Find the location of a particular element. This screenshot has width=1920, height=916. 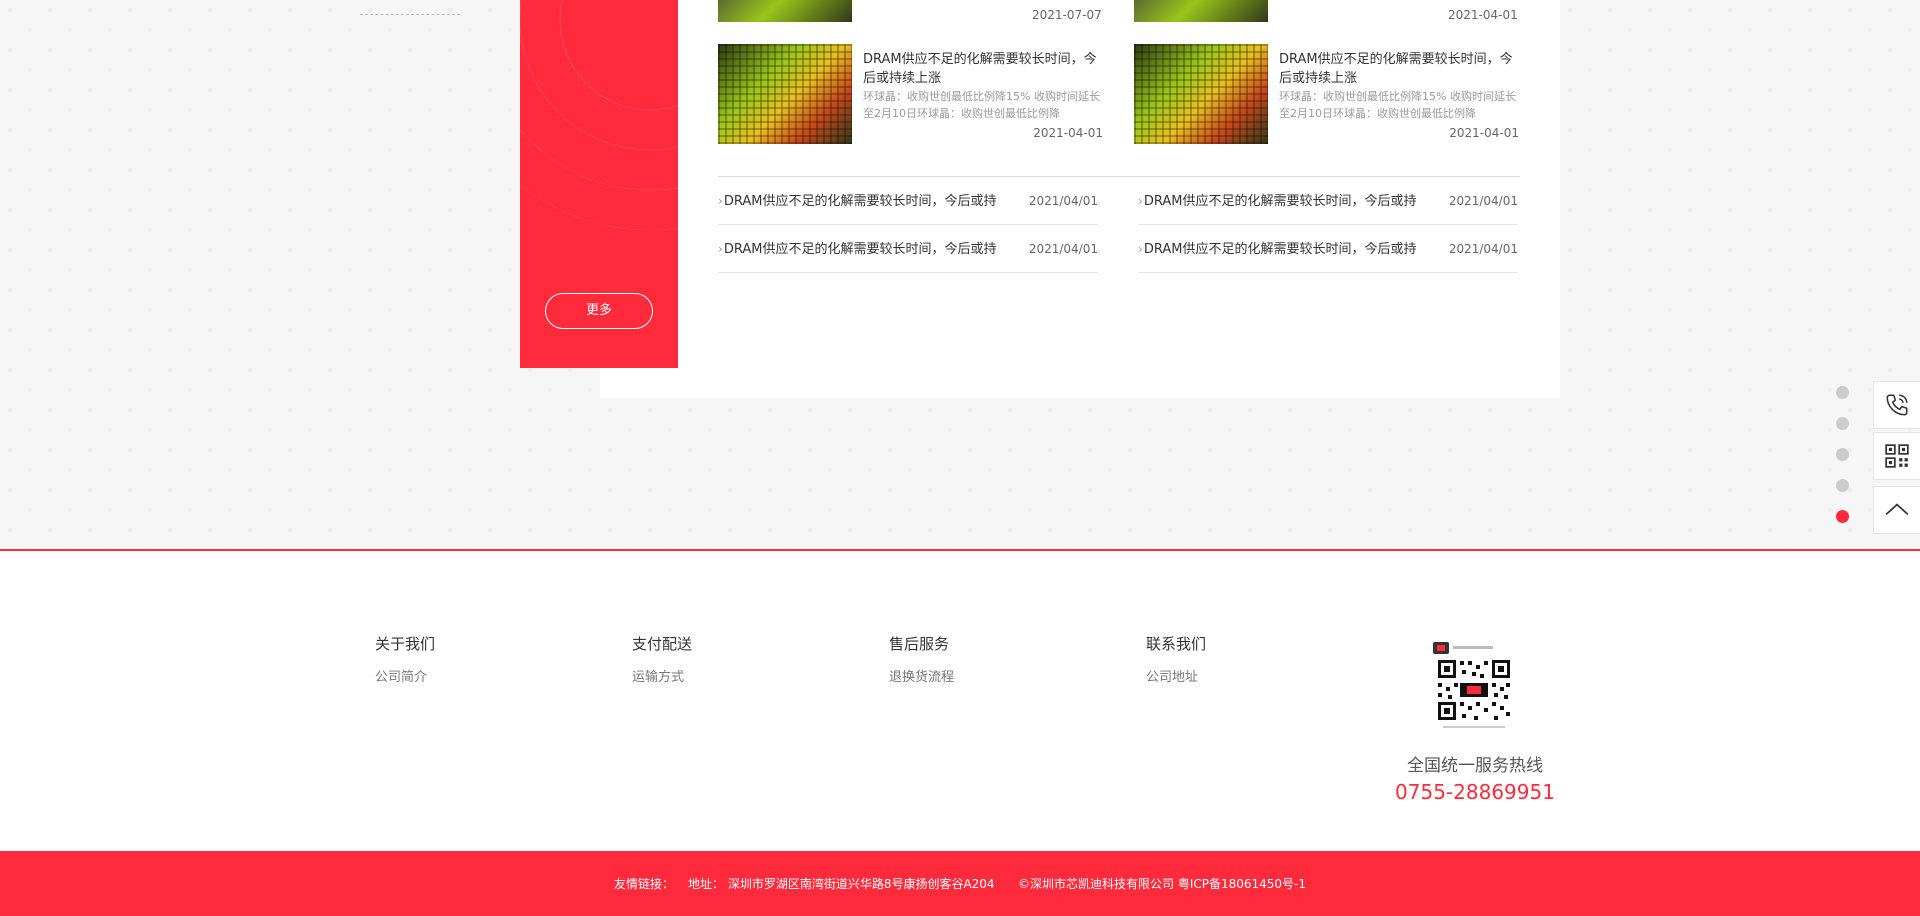

section-dot-active is located at coordinates (1842, 516).